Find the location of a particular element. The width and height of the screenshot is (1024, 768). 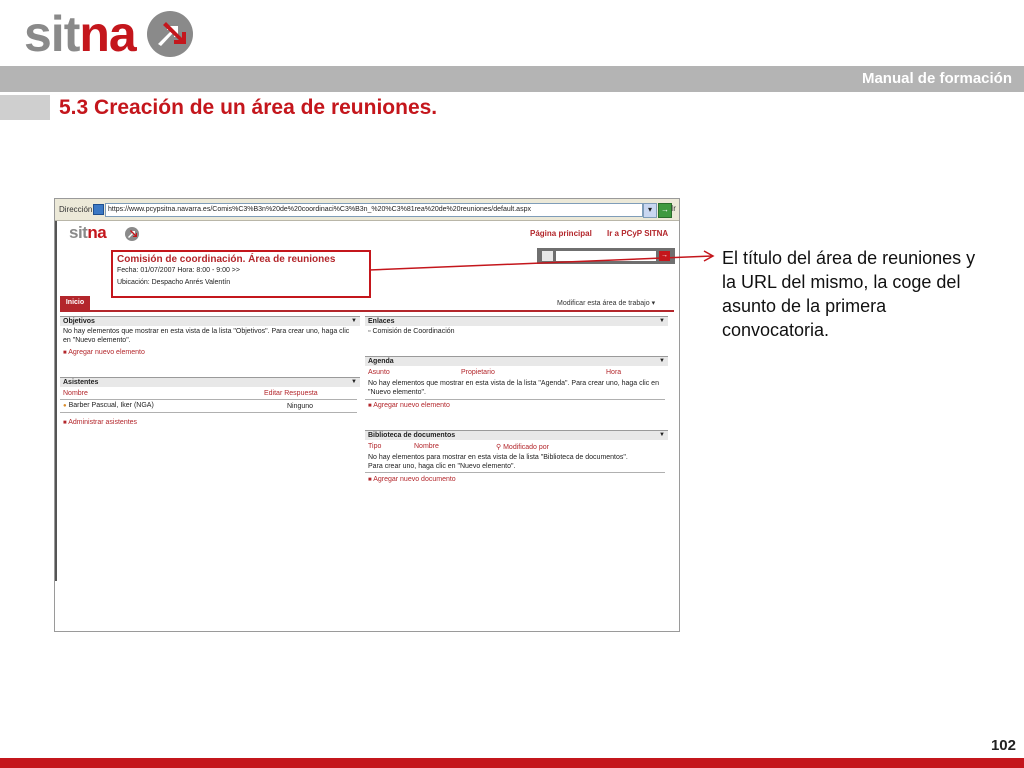

footer-bar is located at coordinates (512, 763).